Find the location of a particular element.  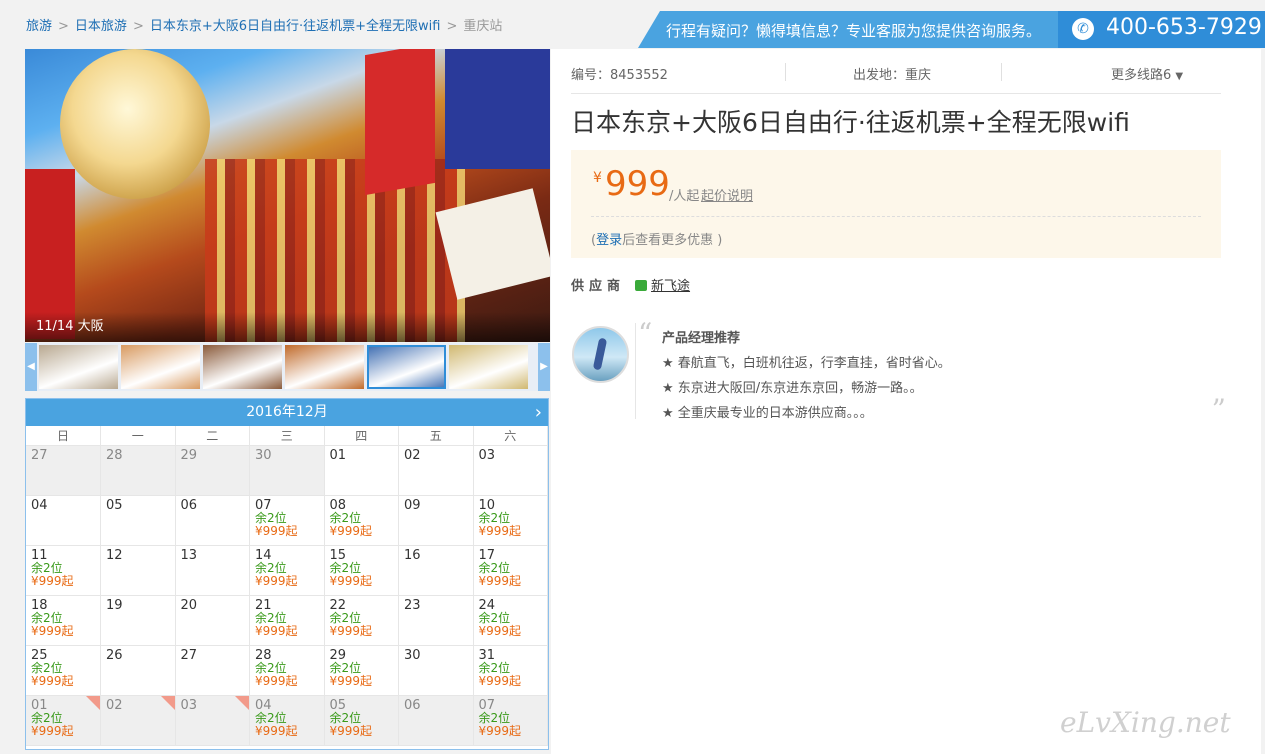

calendar-day: 15 余2位 ¥999起 is located at coordinates (361, 570).